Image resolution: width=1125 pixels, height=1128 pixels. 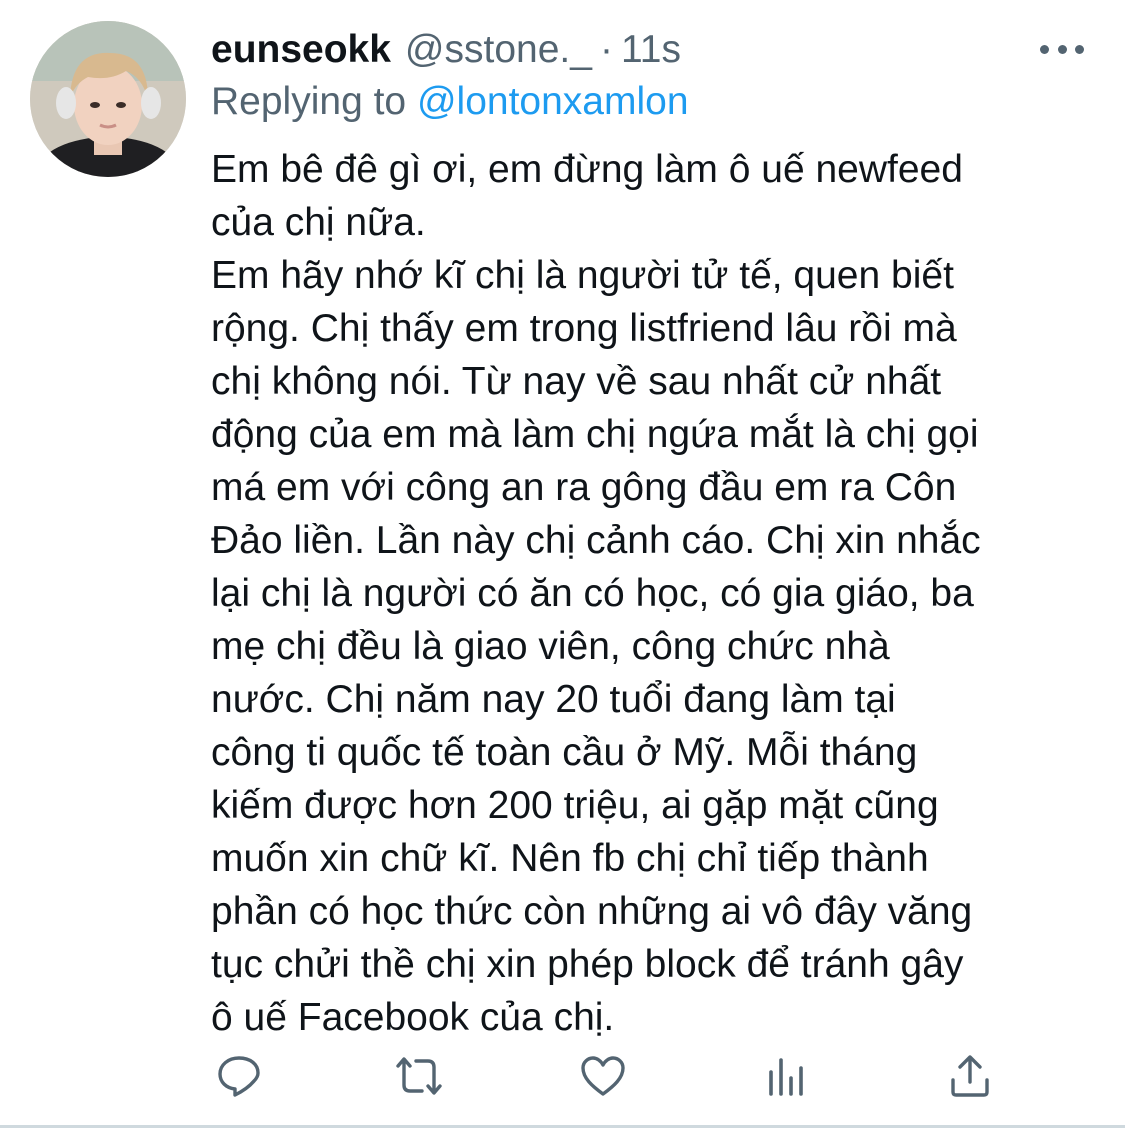 I want to click on tweet-text-line: mẹ chị đều là giao viên, công chức nhà, so click(x=550, y=646).